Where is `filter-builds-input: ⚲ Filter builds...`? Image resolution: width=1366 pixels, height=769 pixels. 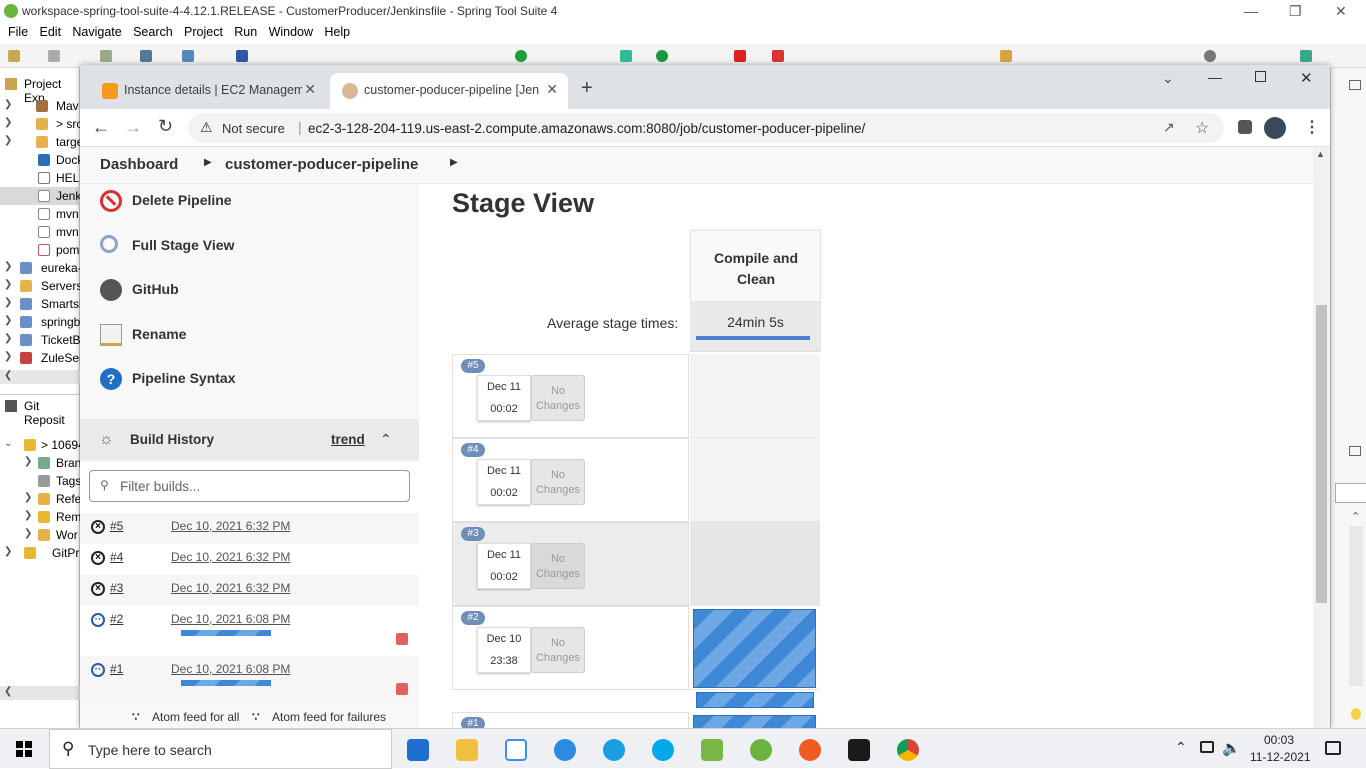
filter-builds-input: ⚲ Filter builds... is located at coordinates (249, 486).